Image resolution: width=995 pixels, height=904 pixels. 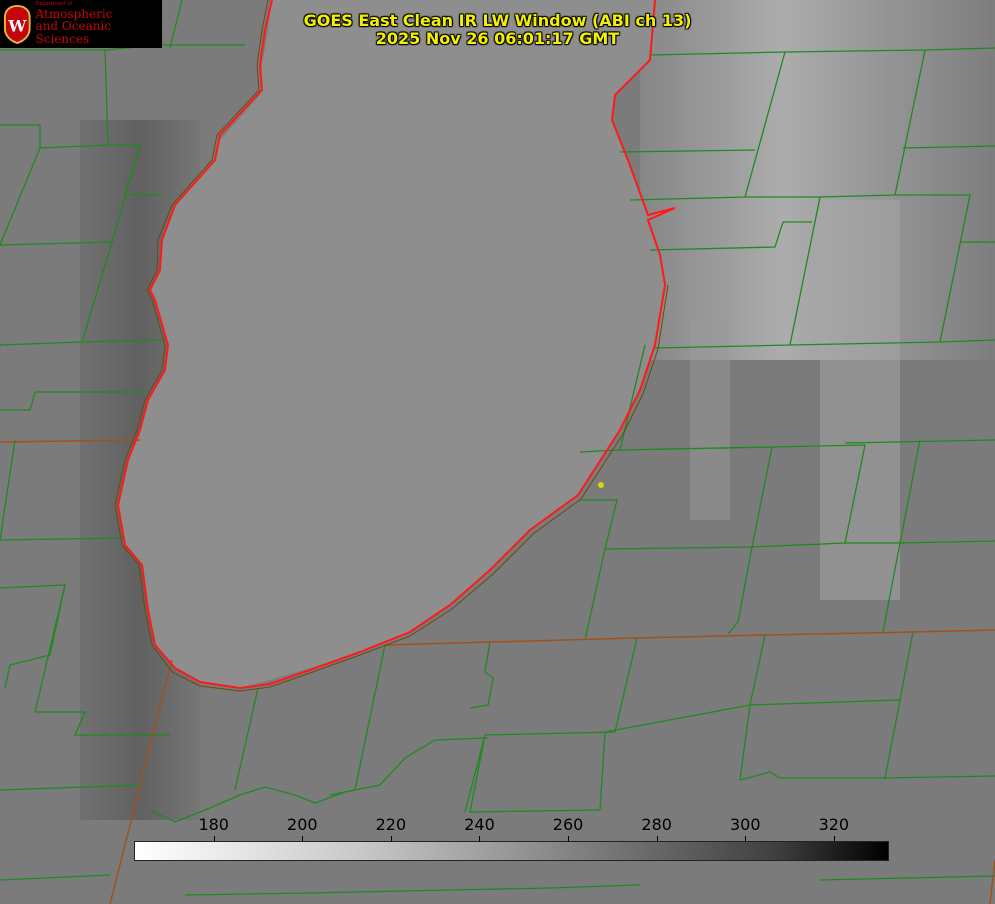 What do you see at coordinates (497, 20) in the screenshot?
I see `title-line-1: GOES East Clean IR LW Window (ABI ch 13)` at bounding box center [497, 20].